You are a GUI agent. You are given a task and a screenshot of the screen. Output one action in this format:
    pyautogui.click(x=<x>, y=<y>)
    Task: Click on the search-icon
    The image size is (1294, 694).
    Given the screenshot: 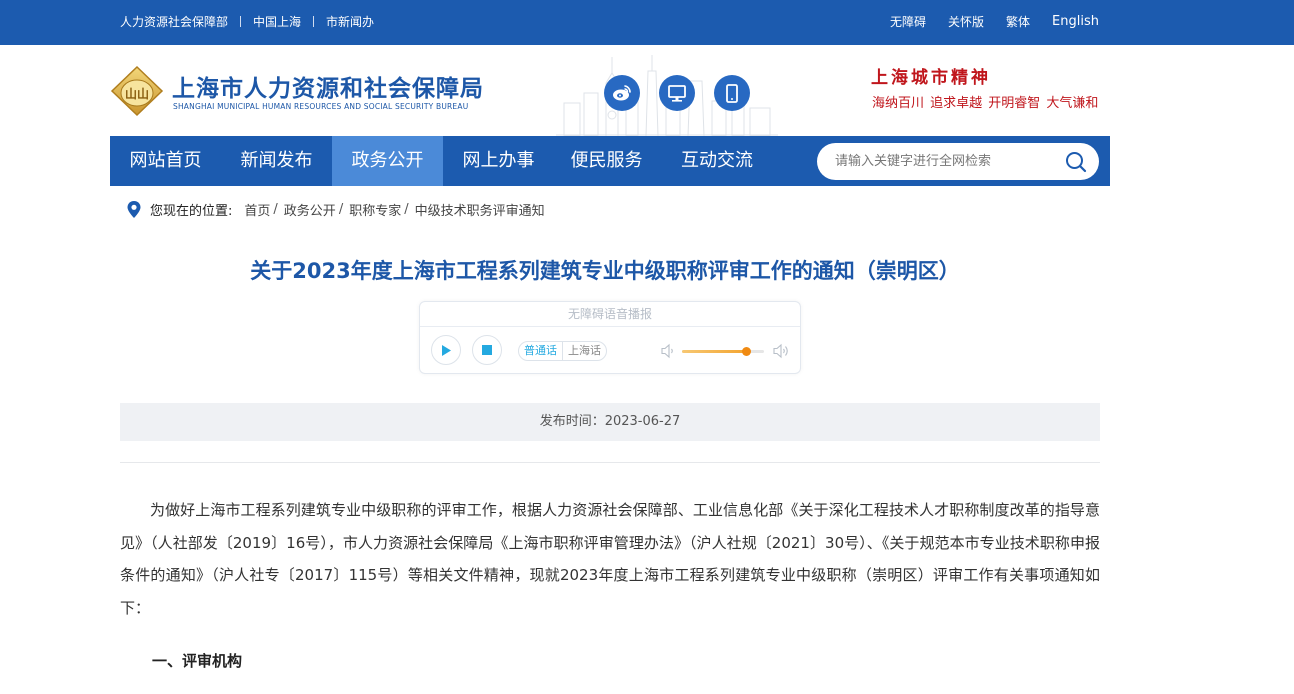 What is the action you would take?
    pyautogui.click(x=1076, y=162)
    